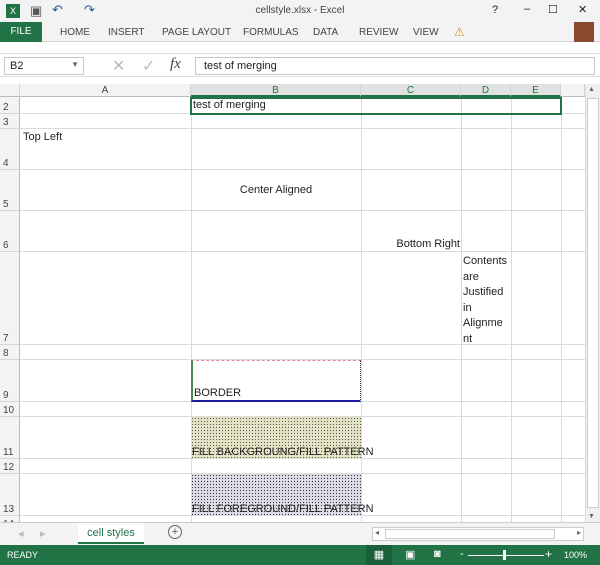  I want to click on warning-icon: ⚠, so click(459, 32).